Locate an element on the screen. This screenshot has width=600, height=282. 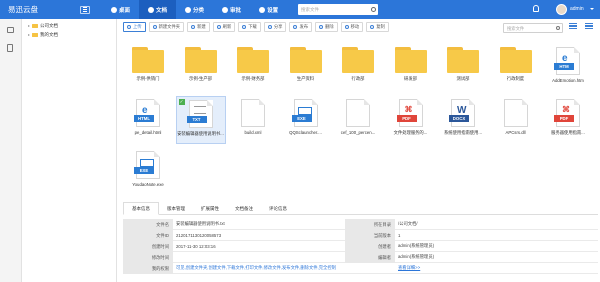
nav-settings: 设置 is located at coordinates (268, 9).